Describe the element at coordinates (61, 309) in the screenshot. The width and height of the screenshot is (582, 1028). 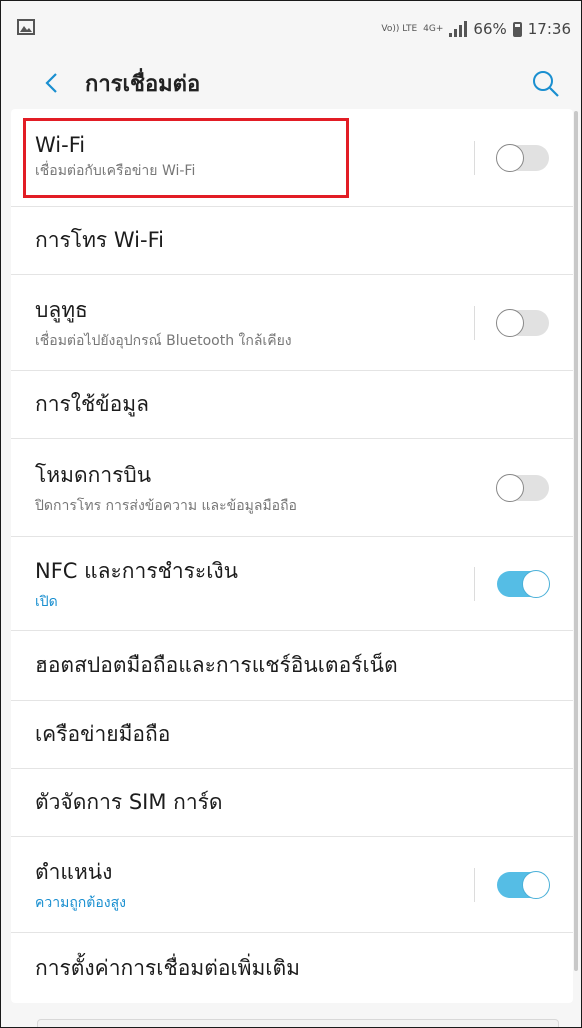
I see `item-title: บลูทูธ` at that location.